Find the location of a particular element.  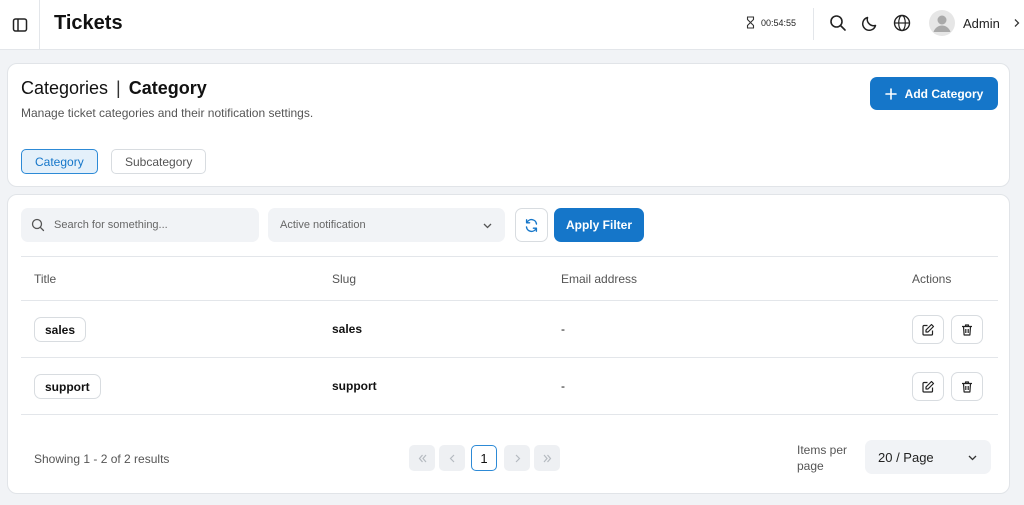

column-actions: Actions is located at coordinates (932, 279).